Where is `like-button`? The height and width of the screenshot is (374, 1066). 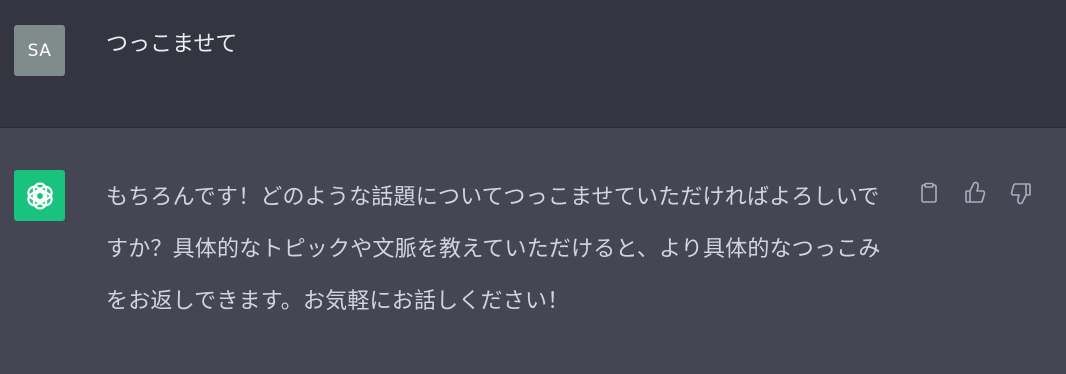 like-button is located at coordinates (975, 193).